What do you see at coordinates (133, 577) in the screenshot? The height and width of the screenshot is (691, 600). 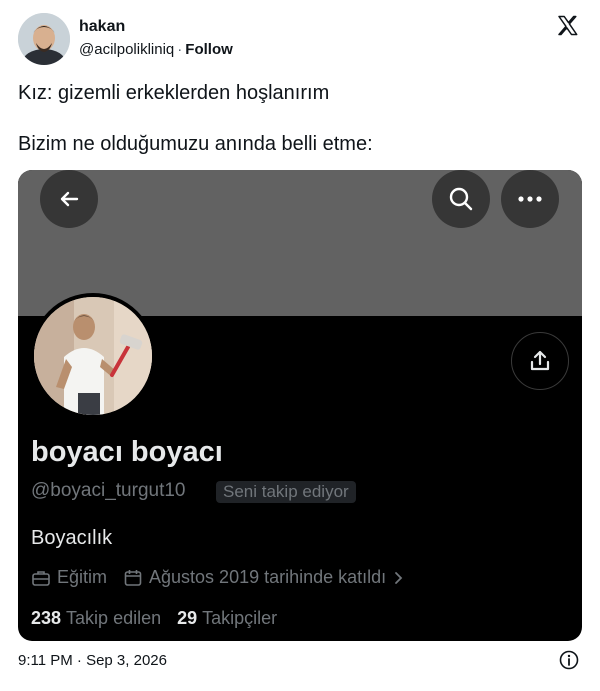 I see `calendar-icon` at bounding box center [133, 577].